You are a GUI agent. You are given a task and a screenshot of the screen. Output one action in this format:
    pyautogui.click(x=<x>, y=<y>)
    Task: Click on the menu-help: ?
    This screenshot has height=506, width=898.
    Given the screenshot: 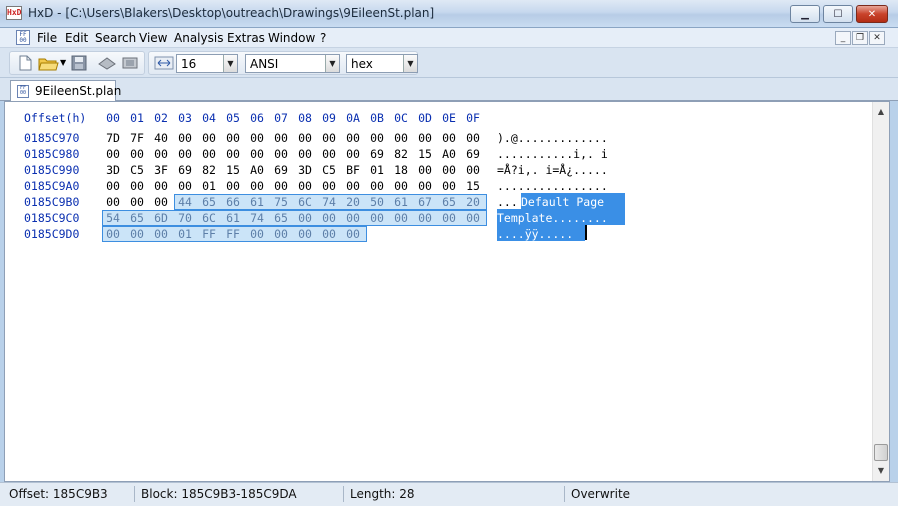 What is the action you would take?
    pyautogui.click(x=323, y=38)
    